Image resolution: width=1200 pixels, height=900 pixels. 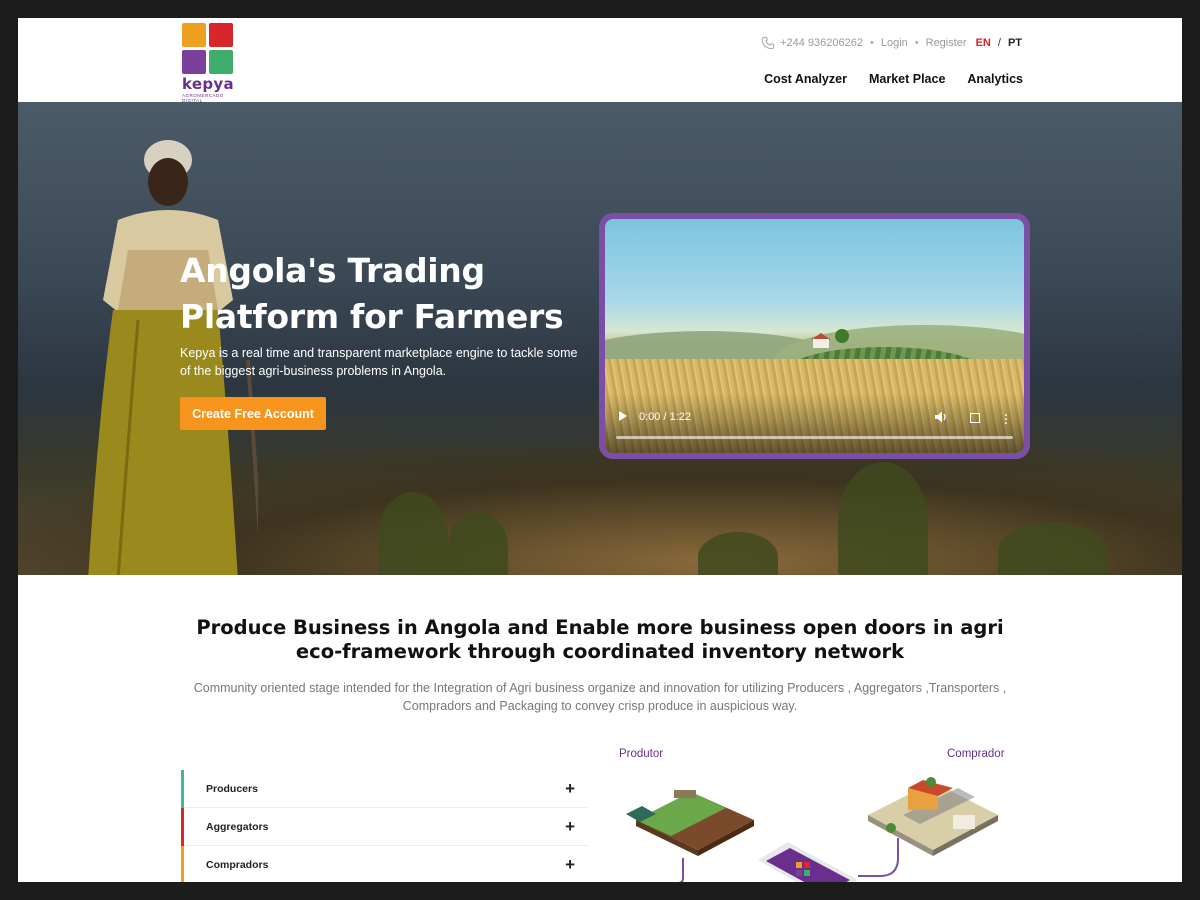 What do you see at coordinates (808, 862) in the screenshot?
I see `mobile-phone-illustration` at bounding box center [808, 862].